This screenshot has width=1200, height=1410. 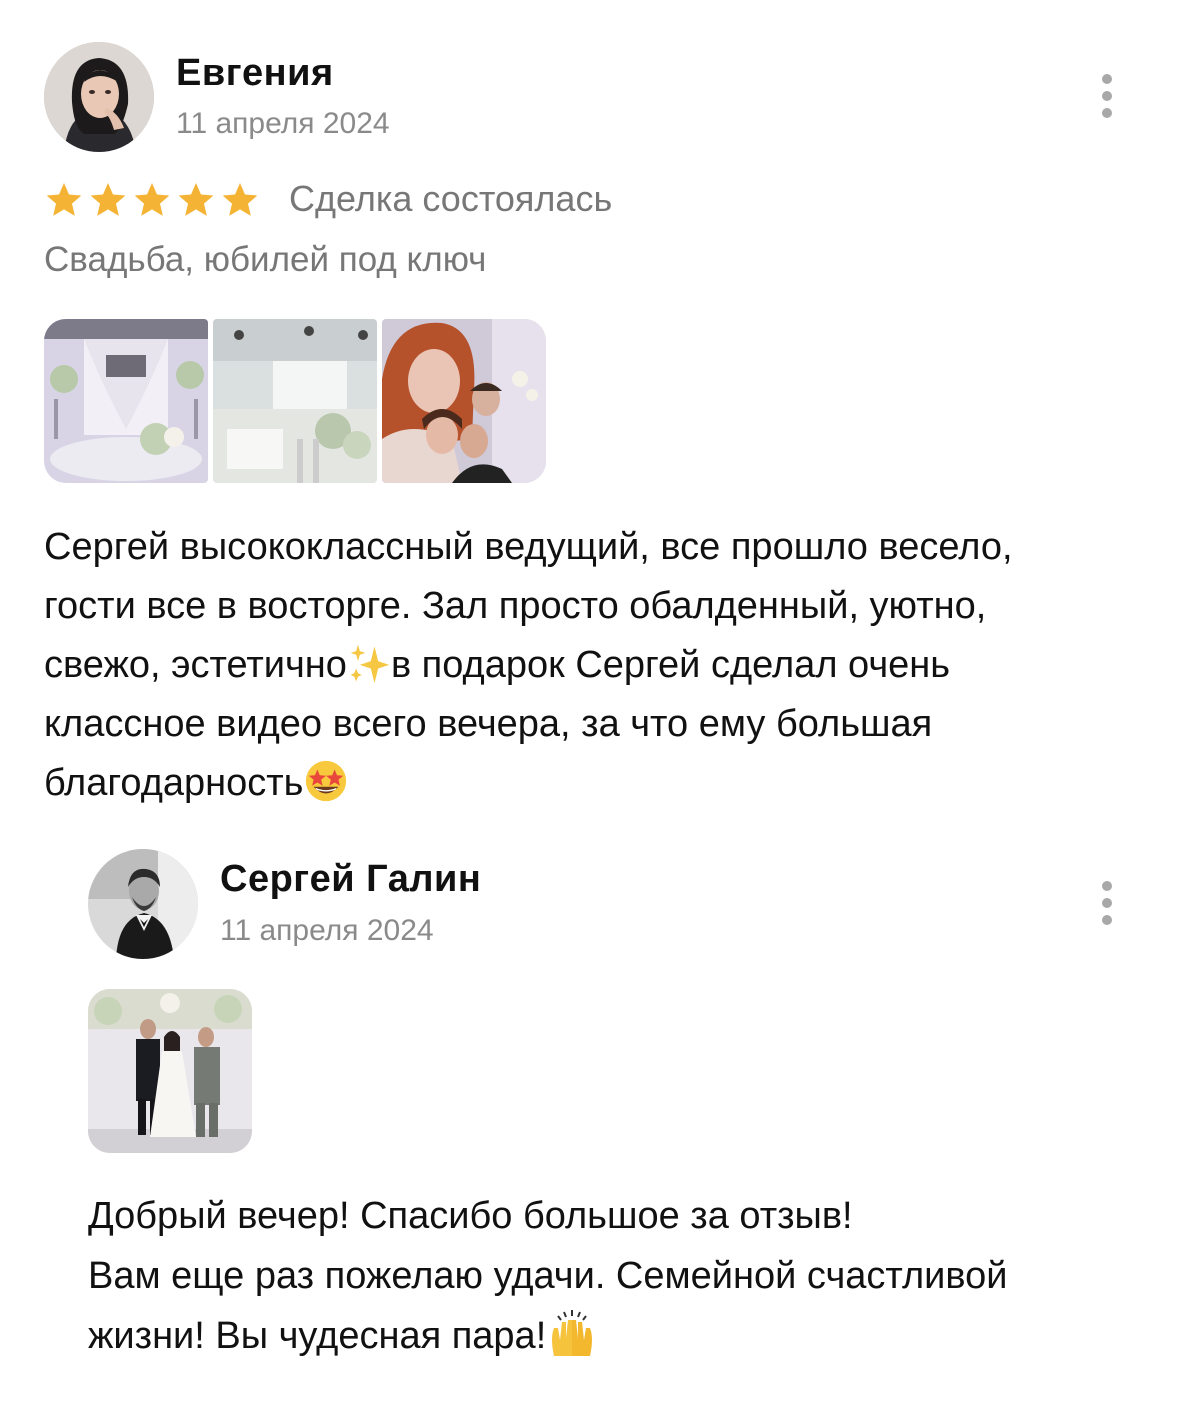 What do you see at coordinates (326, 781) in the screenshot?
I see `star-struck-emoji` at bounding box center [326, 781].